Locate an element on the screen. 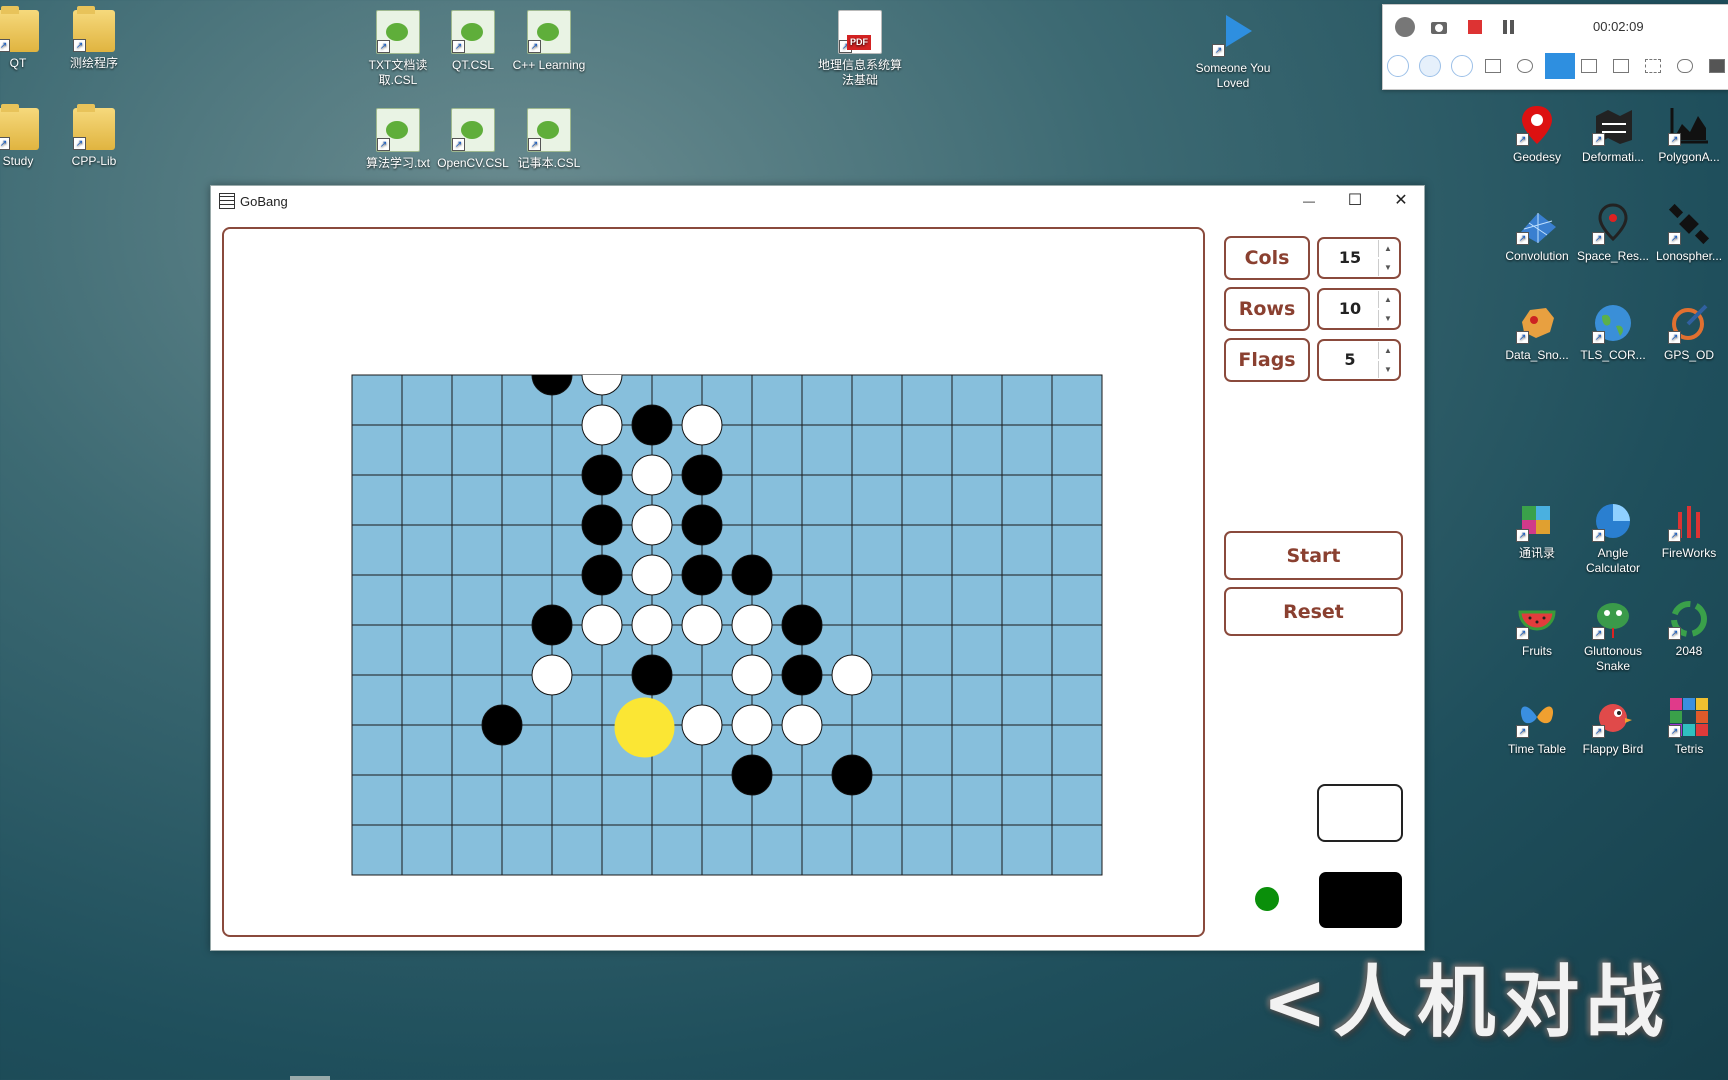  desktop-icon-someone-you-loved: ↗ Someone You Loved is located at coordinates (1233, 50).